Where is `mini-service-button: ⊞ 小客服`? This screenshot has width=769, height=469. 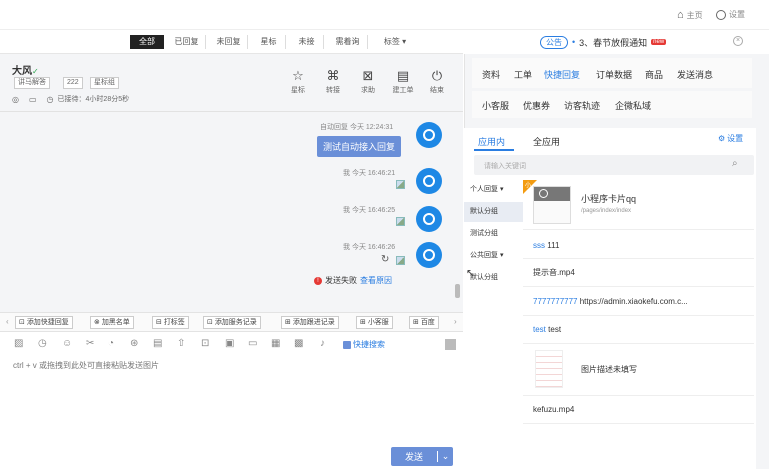 mini-service-button: ⊞ 小客服 is located at coordinates (374, 322).